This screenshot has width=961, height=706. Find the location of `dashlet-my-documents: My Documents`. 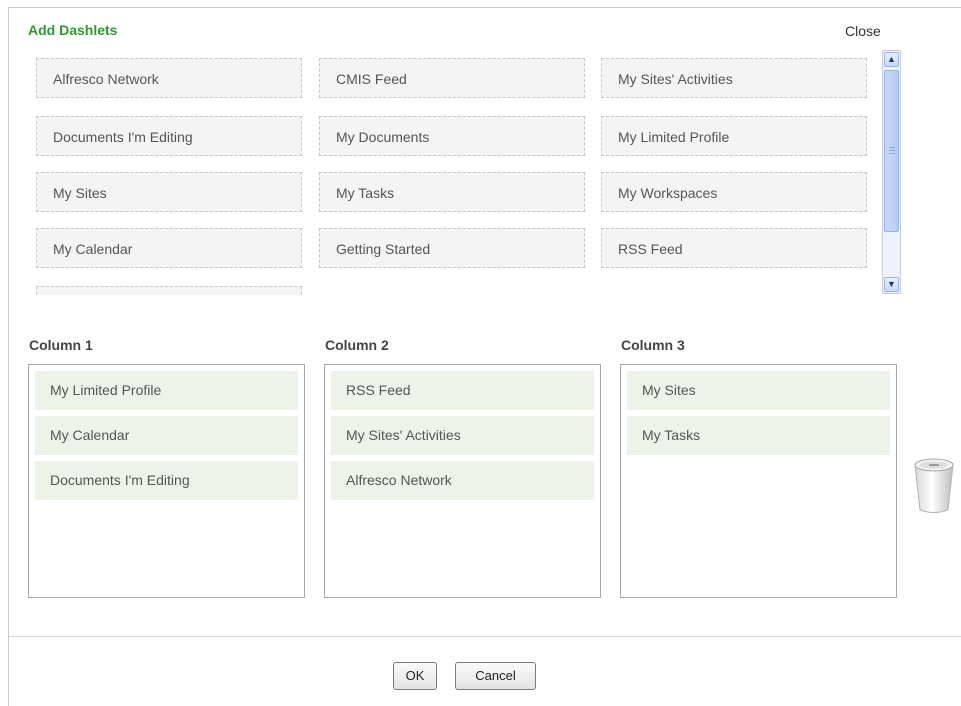

dashlet-my-documents: My Documents is located at coordinates (452, 136).